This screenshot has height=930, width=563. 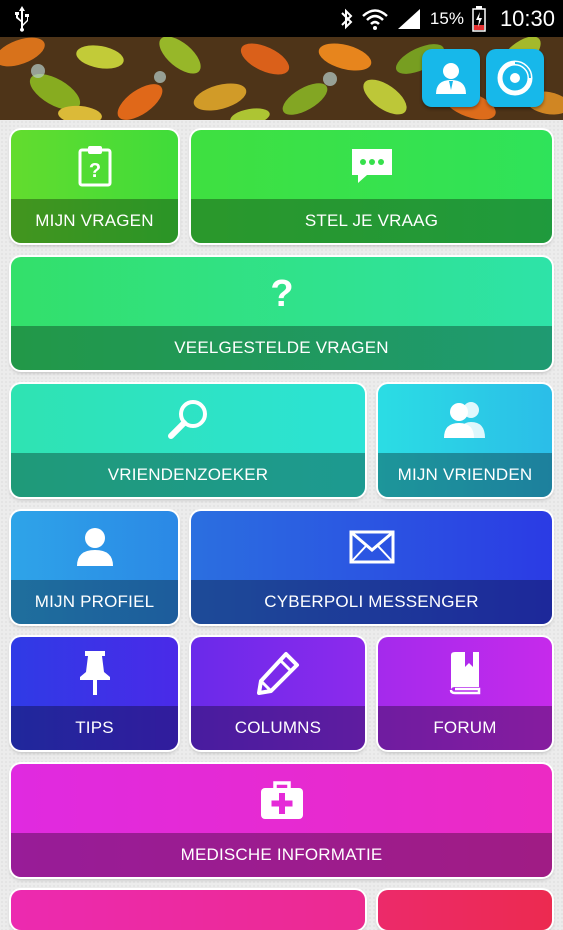 What do you see at coordinates (371, 602) in the screenshot?
I see `tile-label: CYBERPOLI MESSENGER` at bounding box center [371, 602].